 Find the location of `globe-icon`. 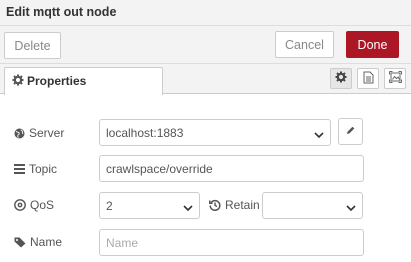

globe-icon is located at coordinates (19, 133).